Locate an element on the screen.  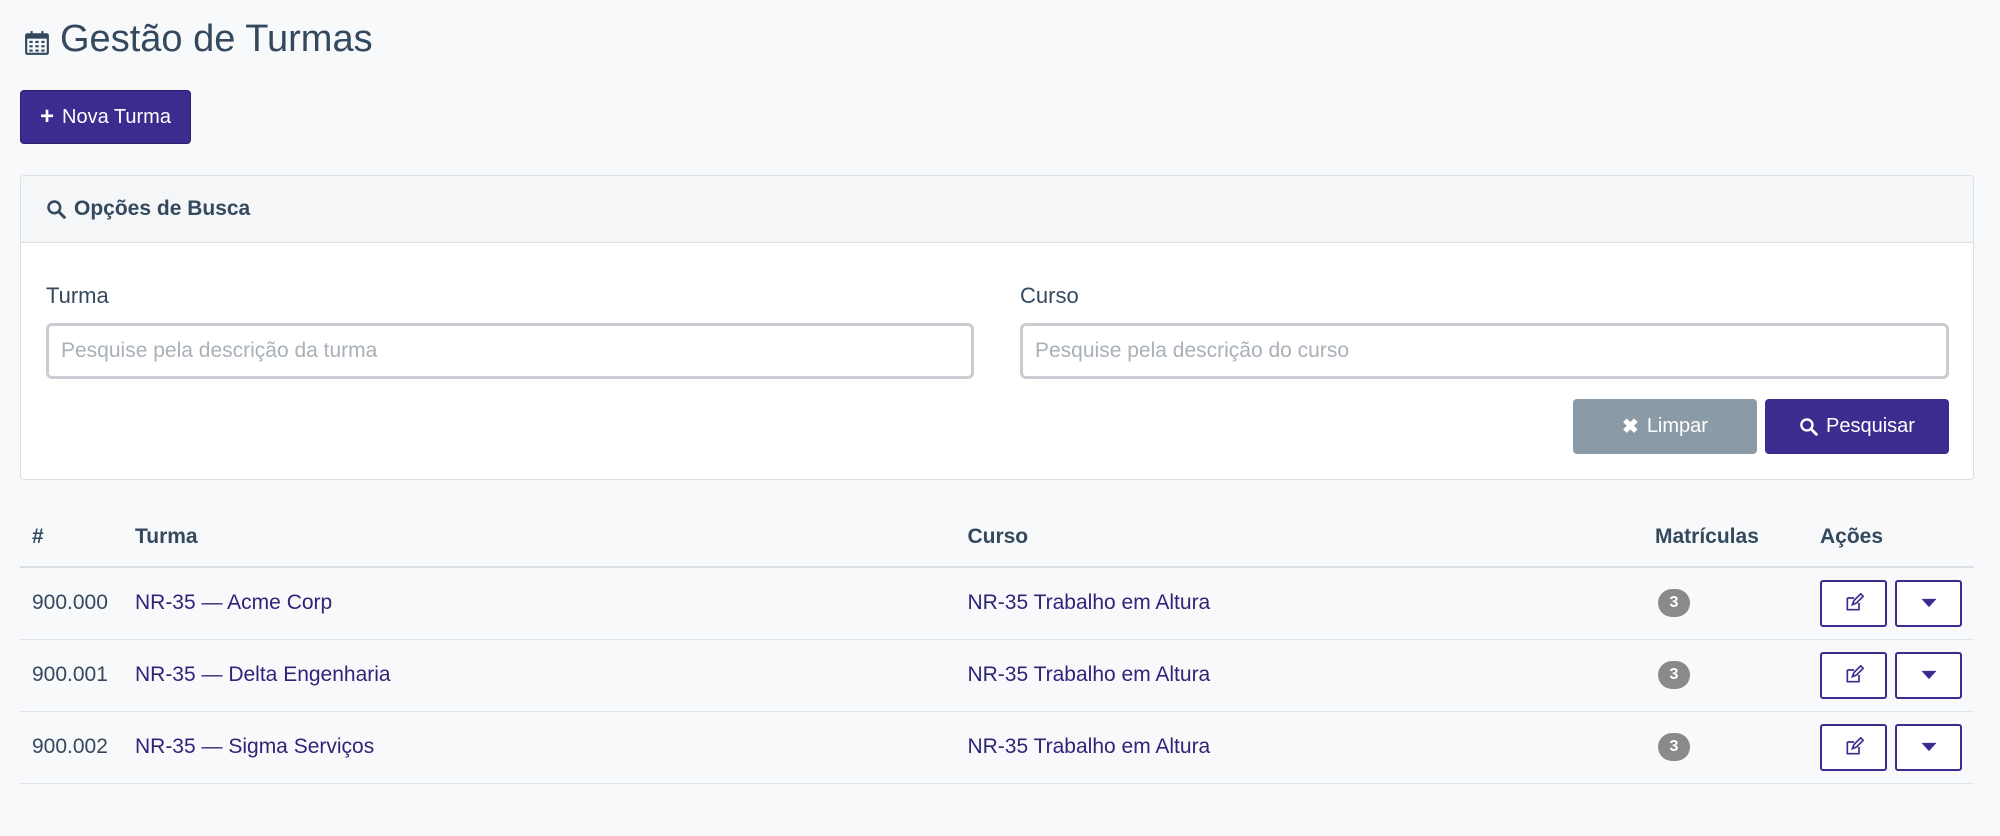
column-header-acoes: Ações is located at coordinates (1891, 537).